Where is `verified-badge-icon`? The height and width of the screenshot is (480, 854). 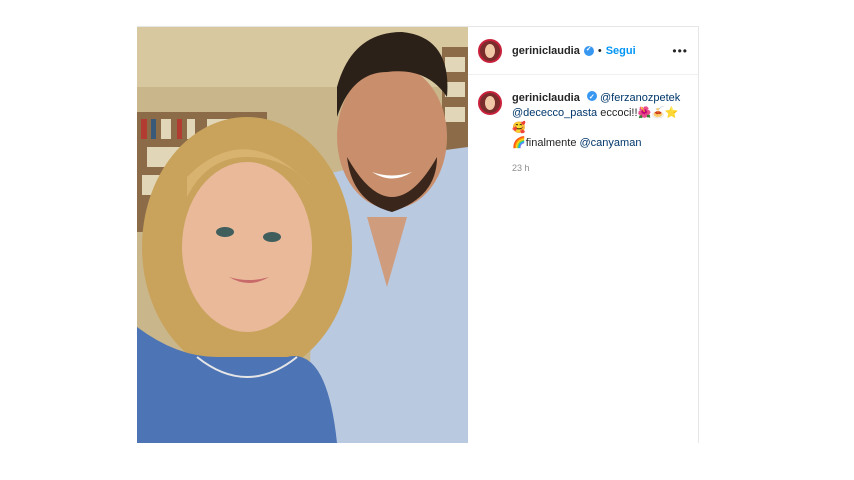 verified-badge-icon is located at coordinates (588, 50).